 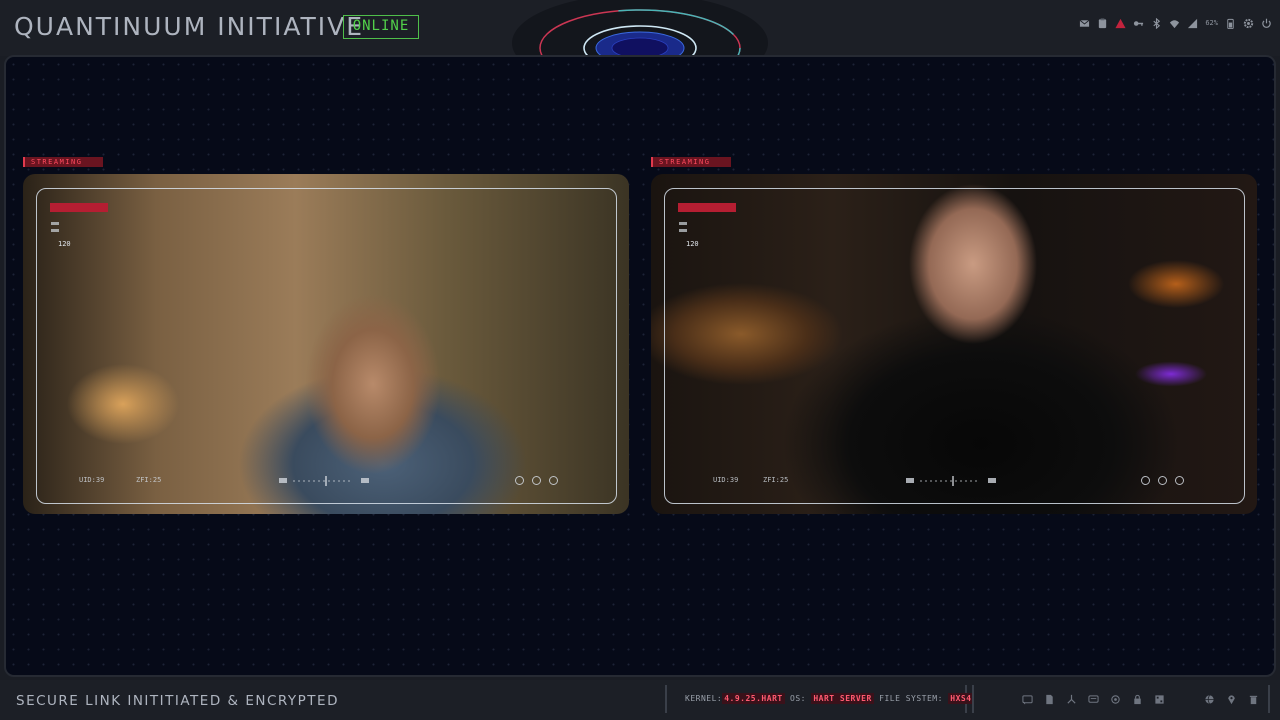 What do you see at coordinates (640, 46) in the screenshot?
I see `top-bar: QUANTINUUM INITIATIVE ONLINE 62%` at bounding box center [640, 46].